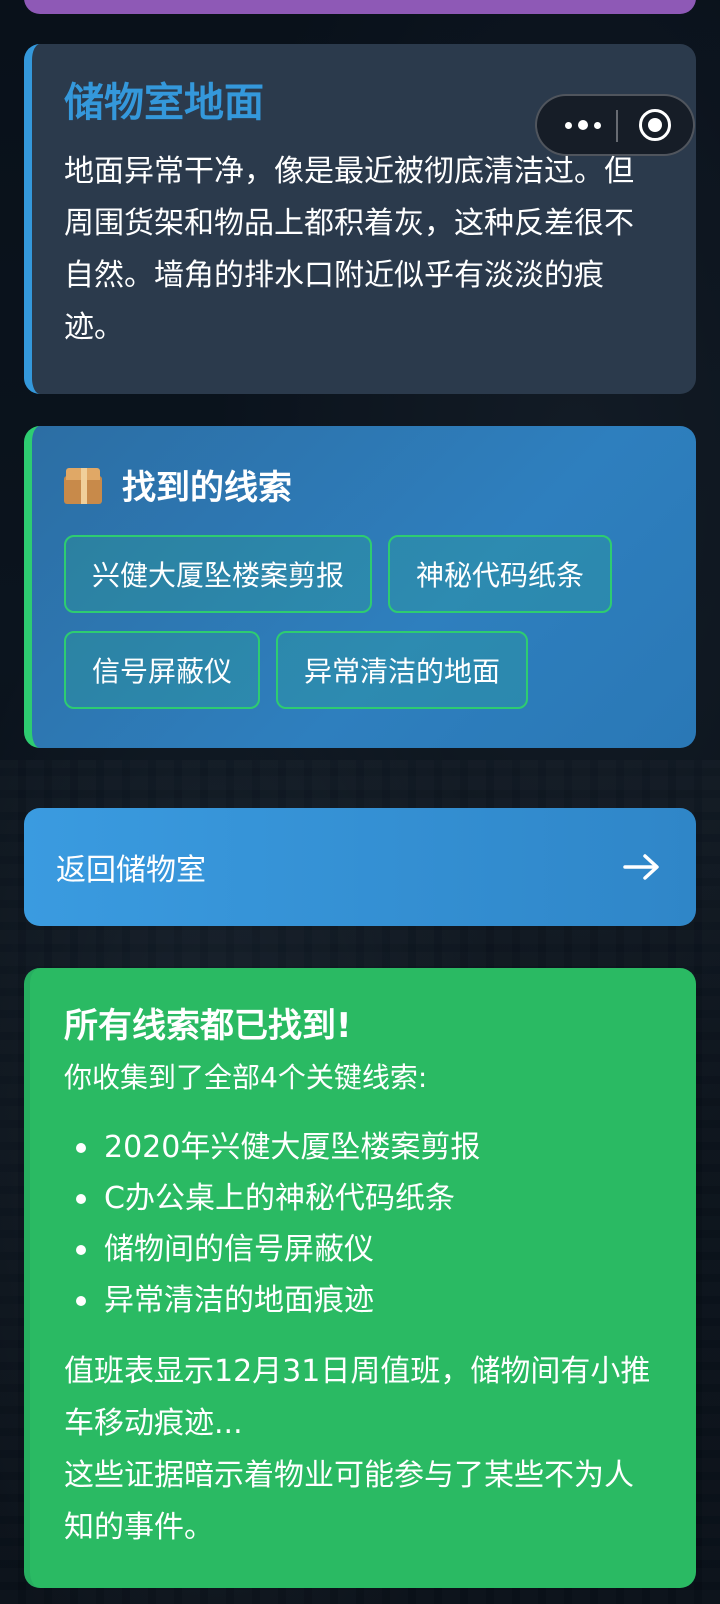  I want to click on list-item: C办公桌上的神秘代码纸条, so click(365, 1198).